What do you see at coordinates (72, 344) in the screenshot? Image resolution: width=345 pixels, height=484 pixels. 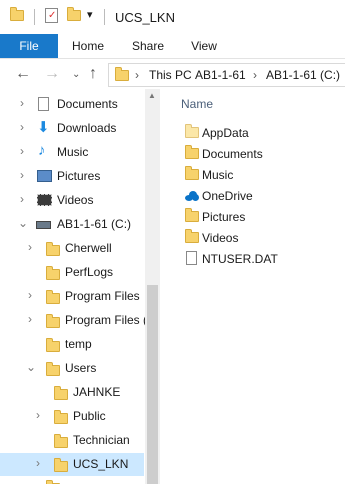 I see `nav-item-temp: temp` at bounding box center [72, 344].